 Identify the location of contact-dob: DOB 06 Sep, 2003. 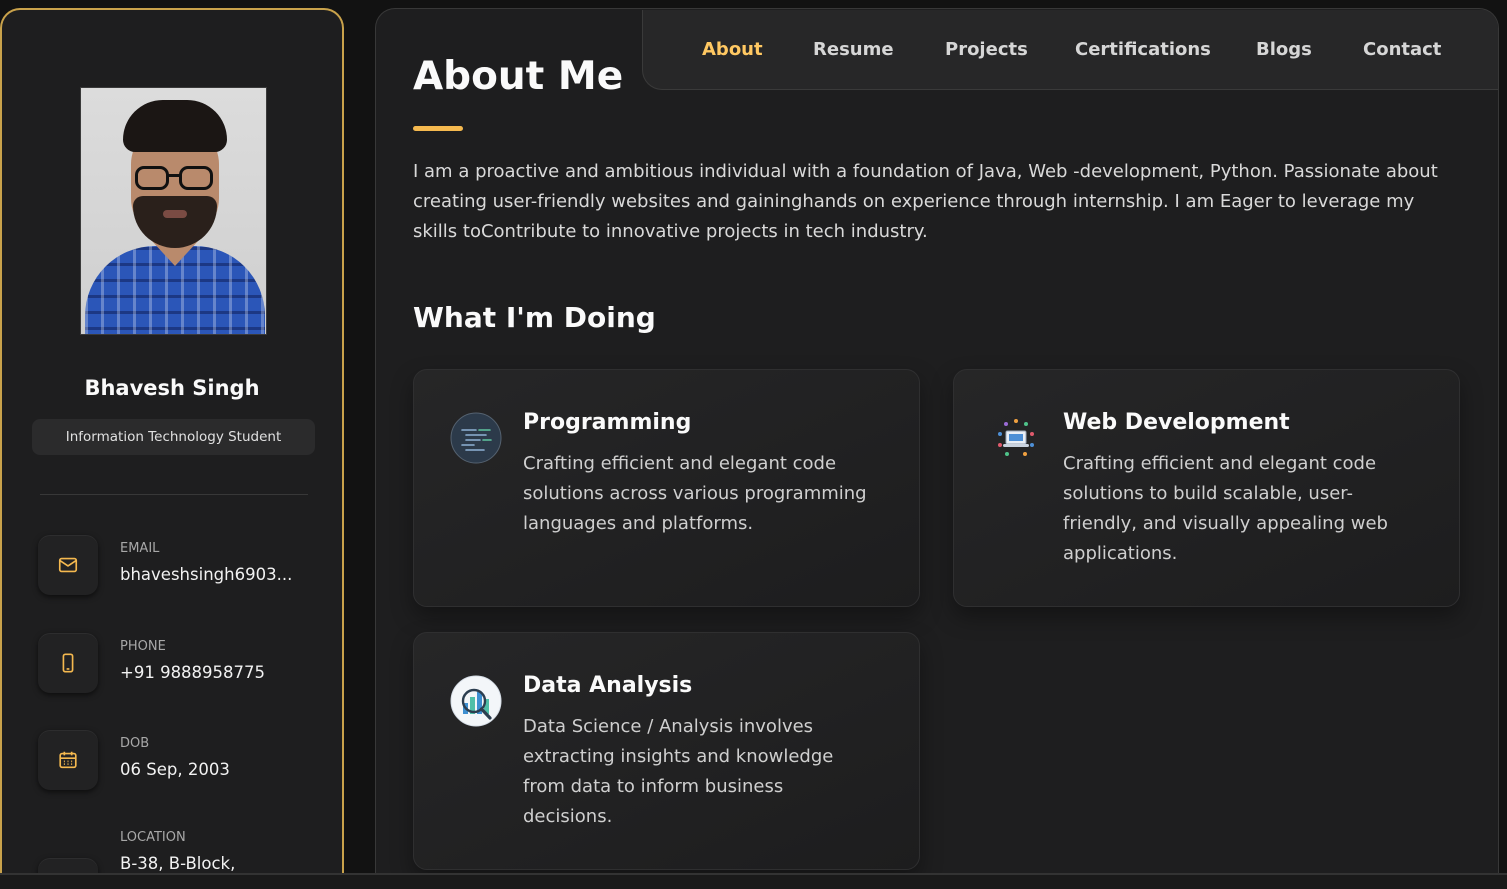
(178, 761).